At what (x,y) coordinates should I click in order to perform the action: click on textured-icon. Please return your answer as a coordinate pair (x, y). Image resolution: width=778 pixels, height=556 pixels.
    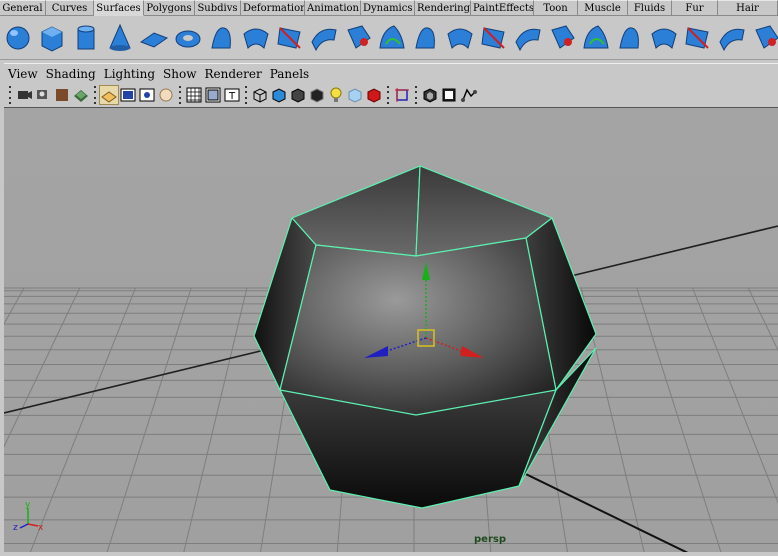
    Looking at the image, I should click on (374, 95).